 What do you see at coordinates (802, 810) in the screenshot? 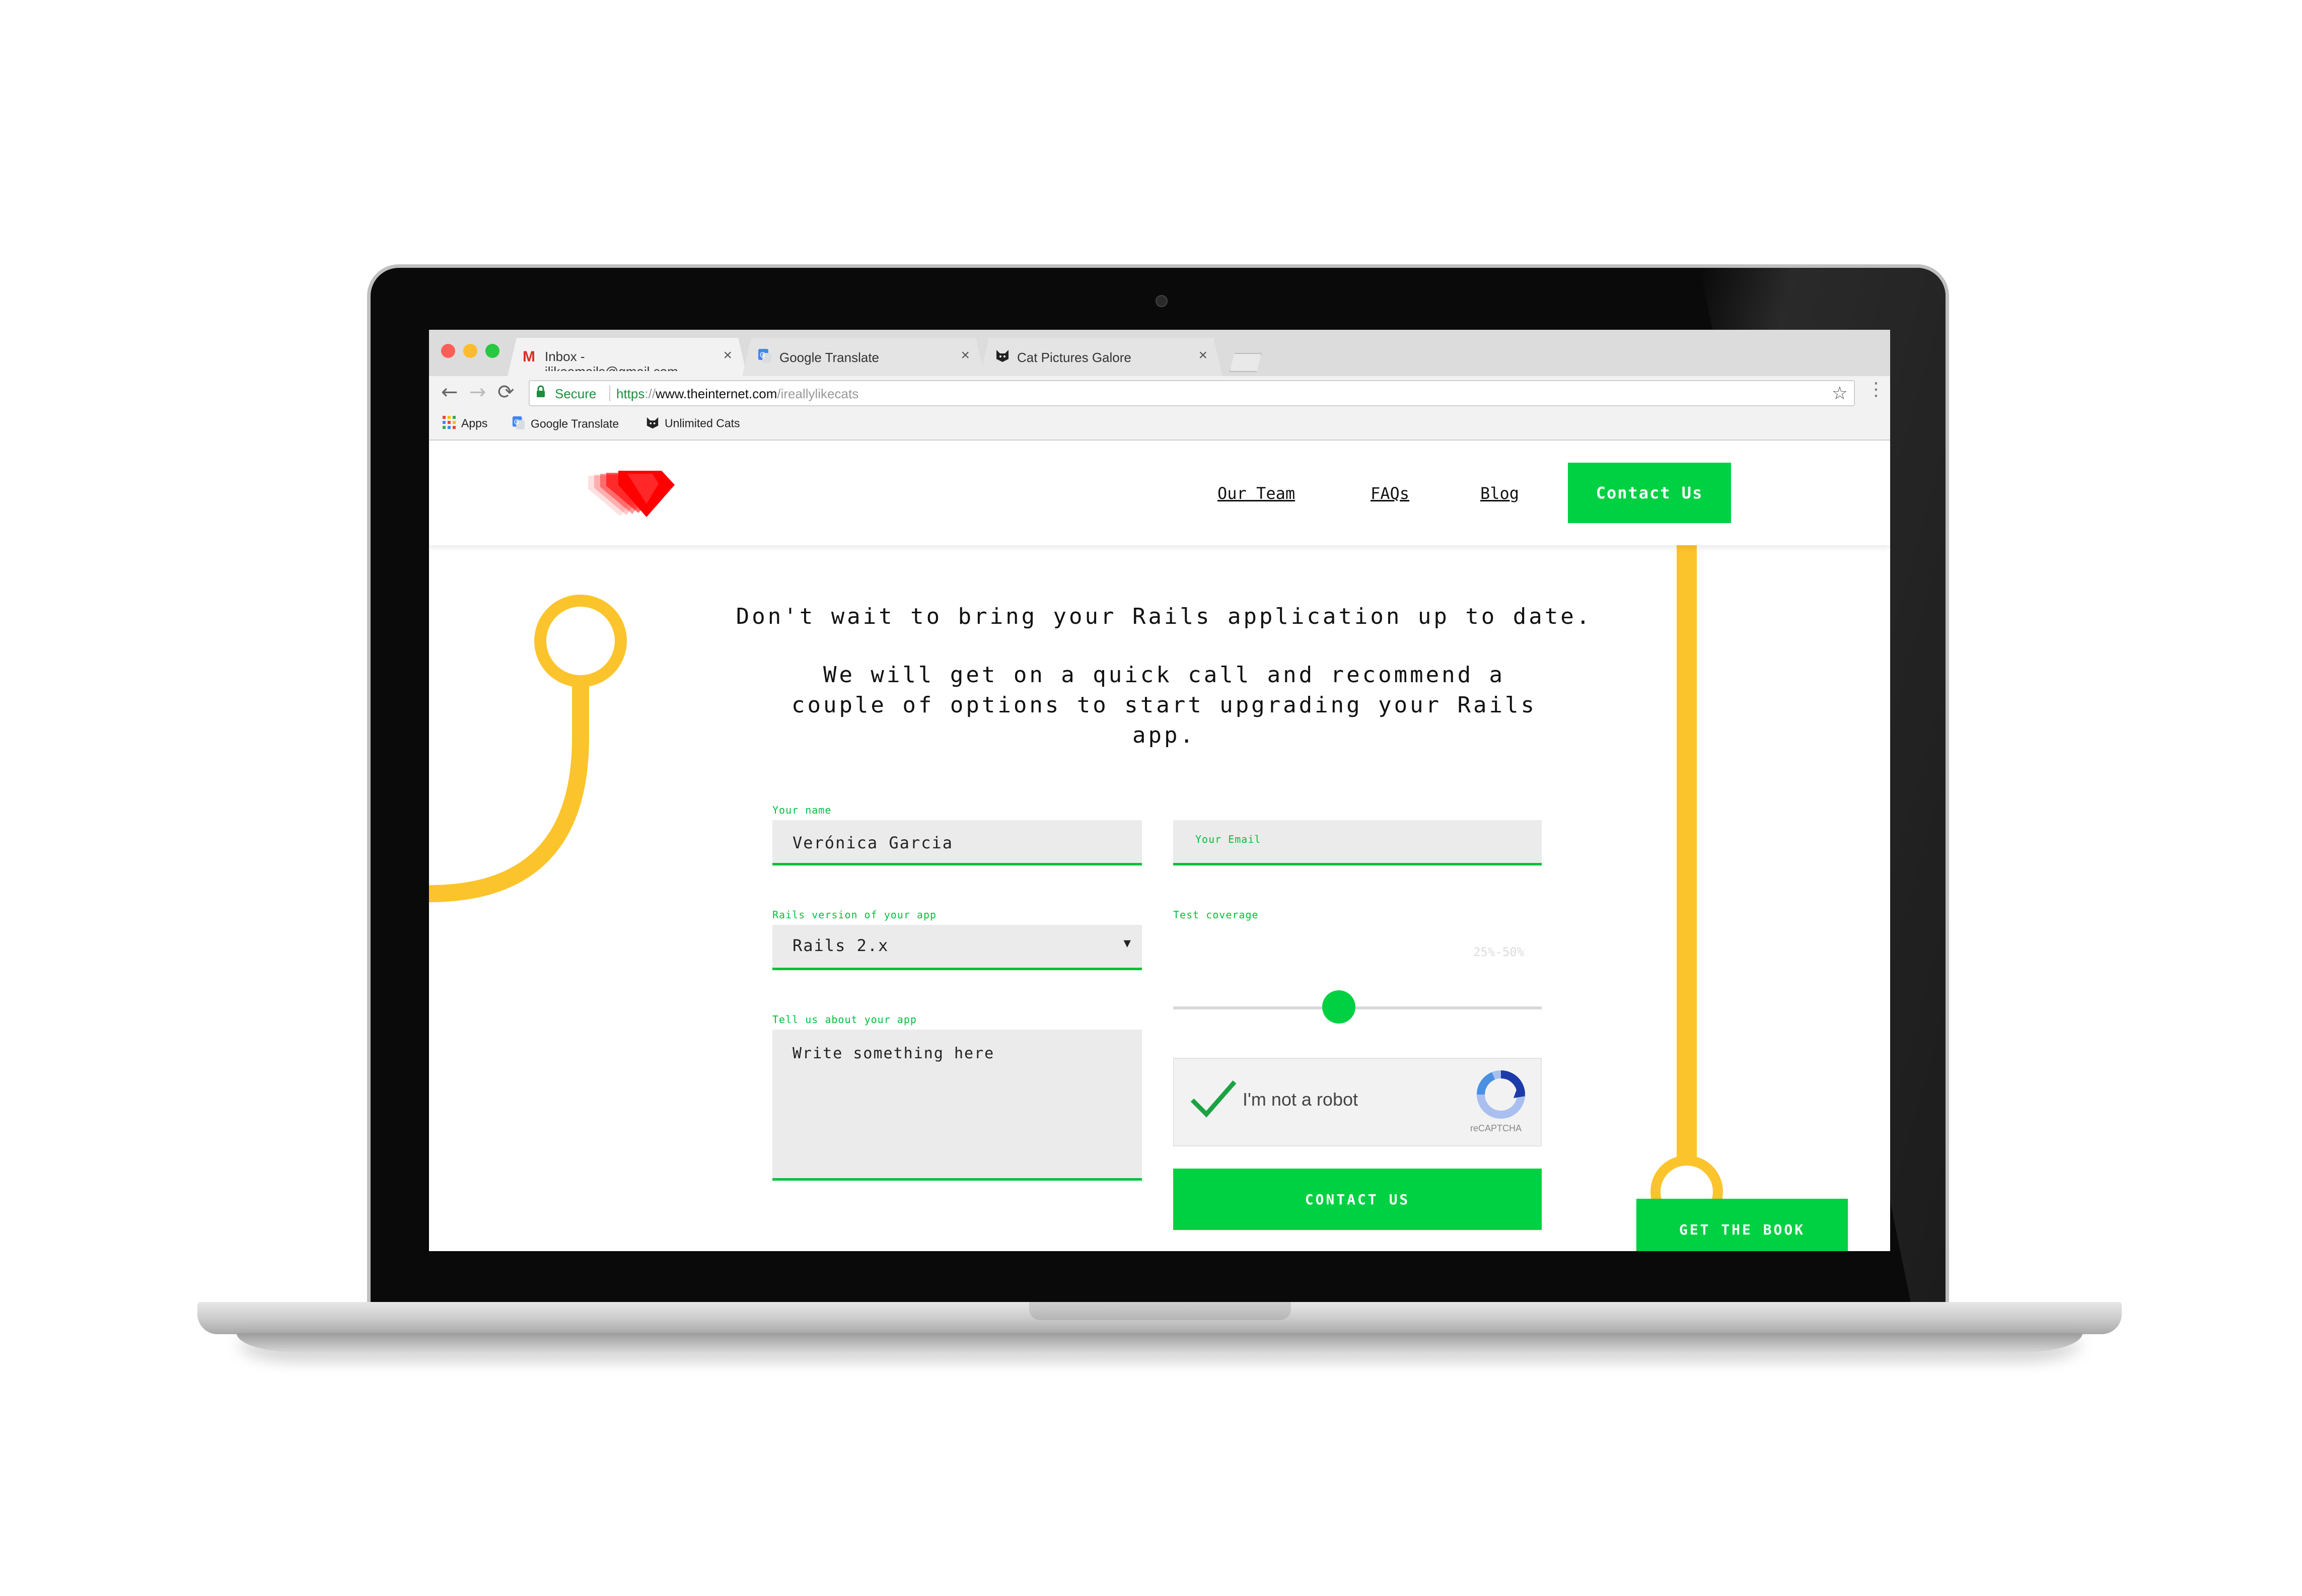
I see `name-label: Your name` at bounding box center [802, 810].